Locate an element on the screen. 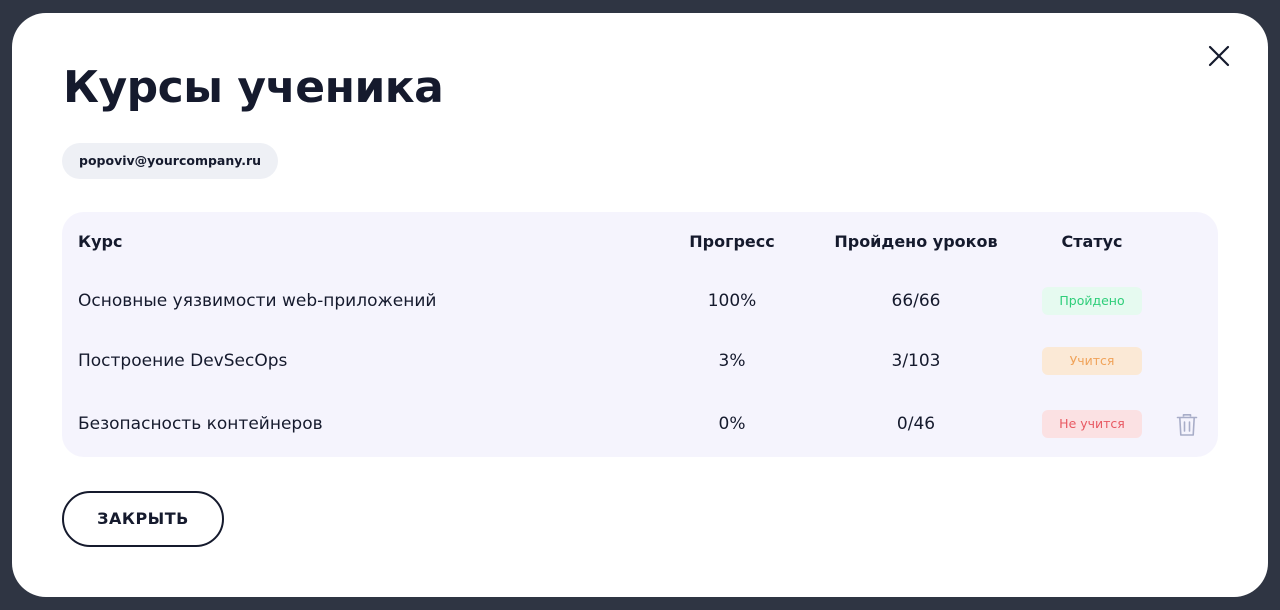 The image size is (1280, 610). trash-icon is located at coordinates (1187, 425).